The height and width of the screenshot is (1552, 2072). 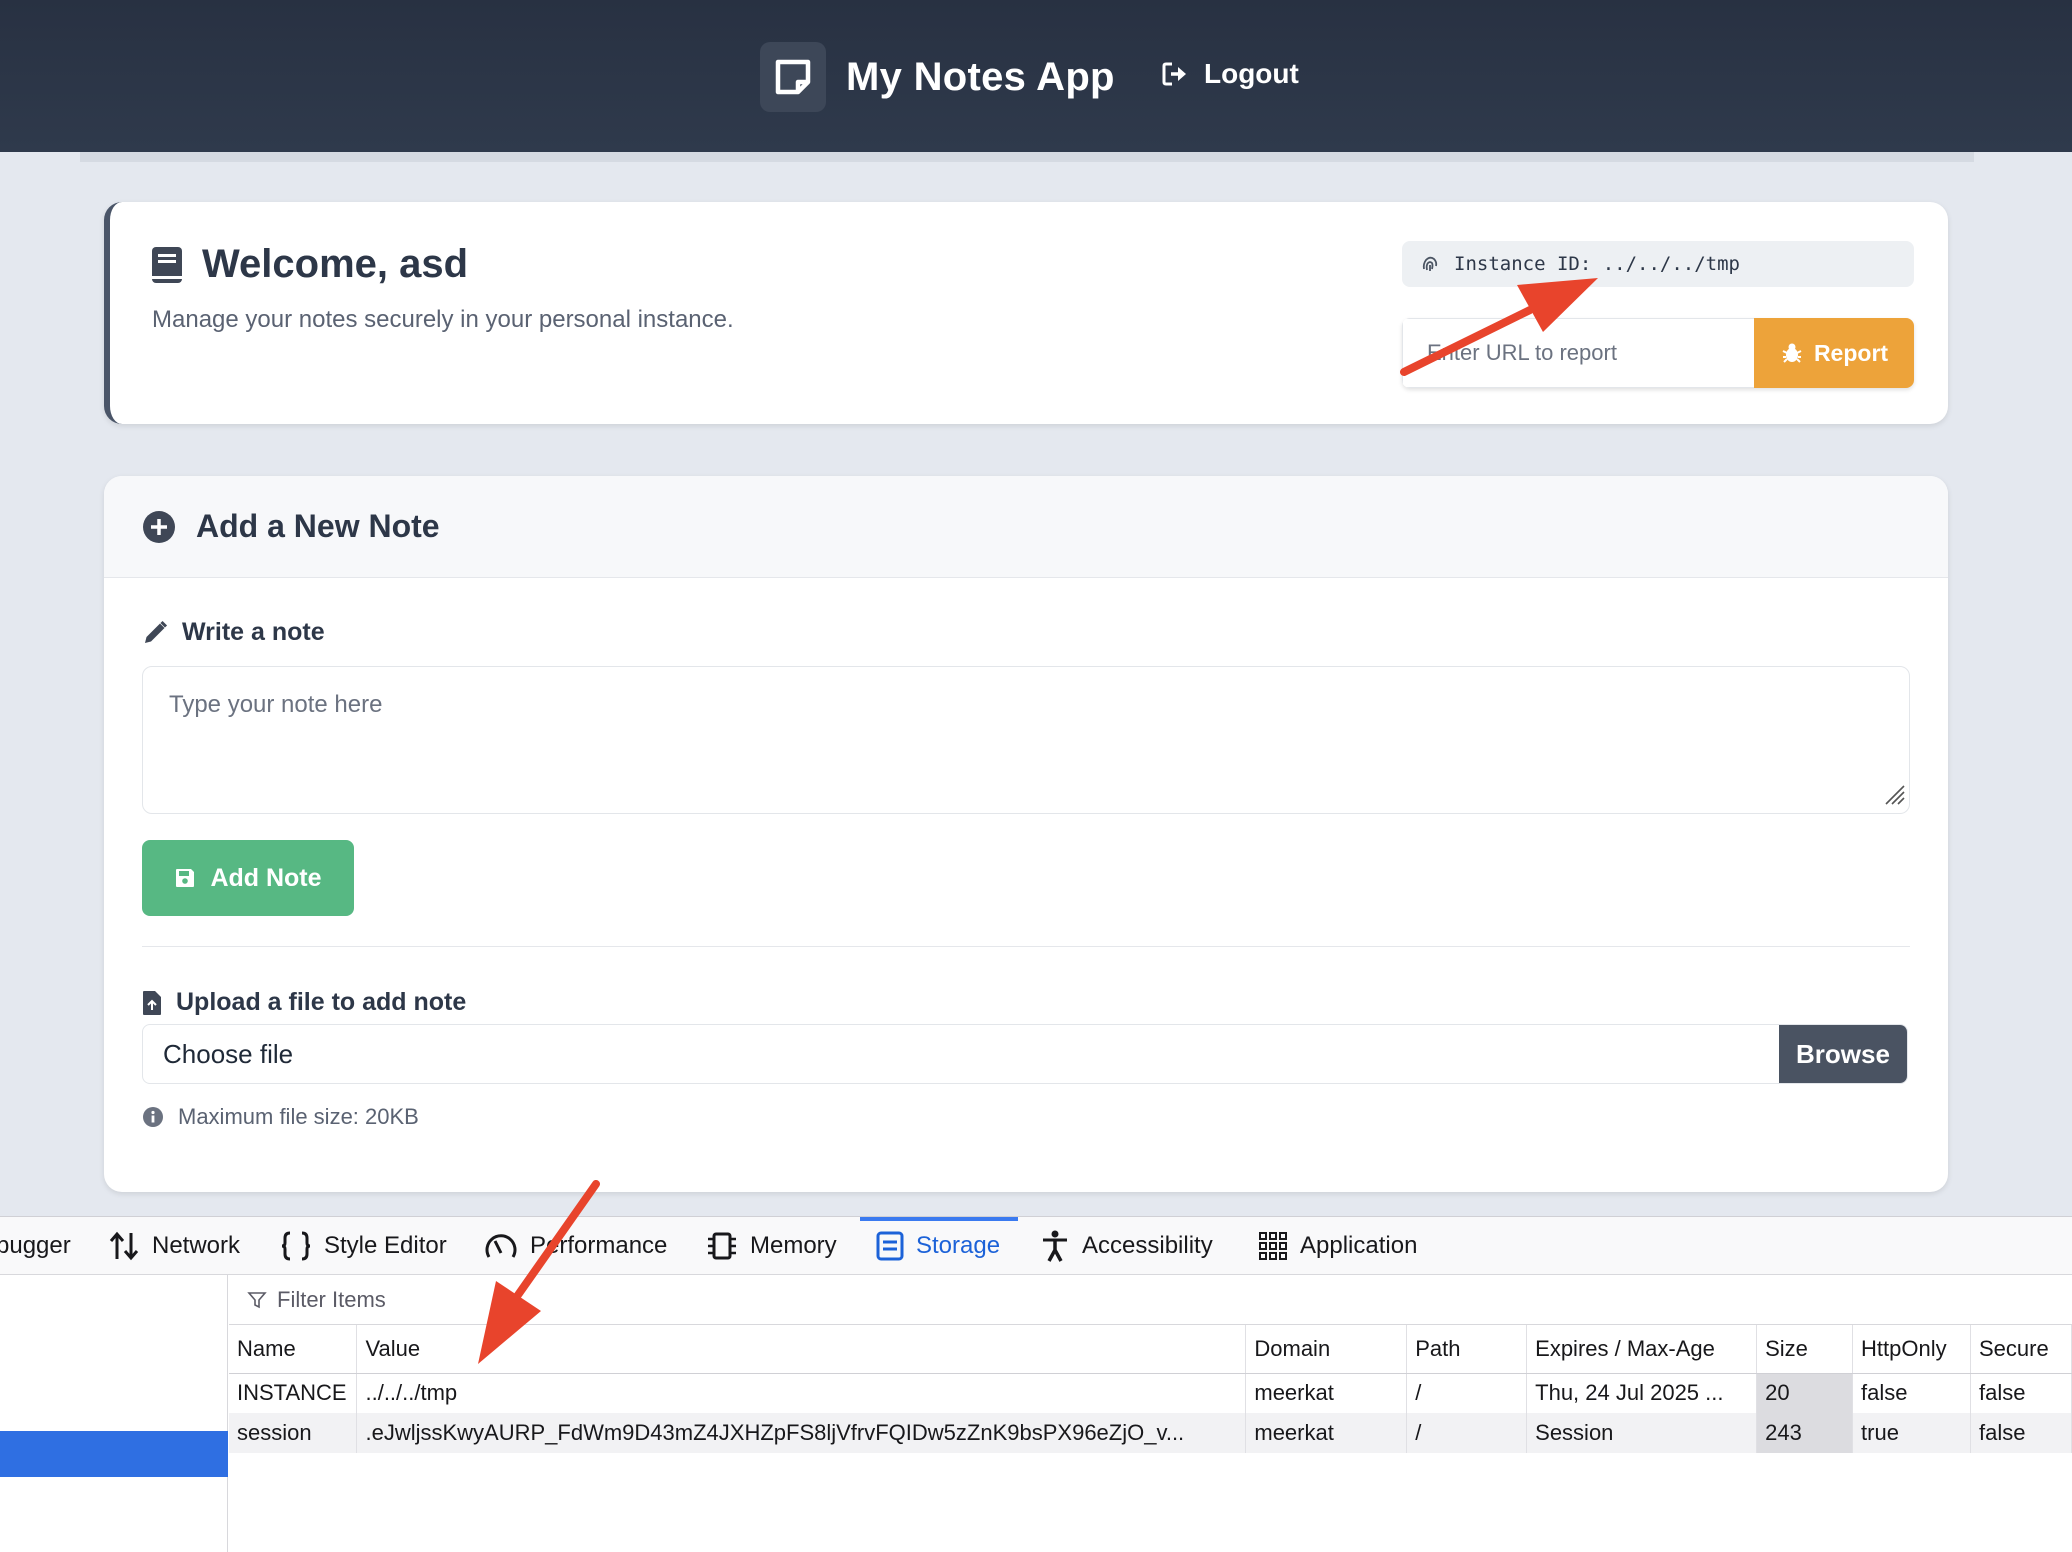 I want to click on tab-style-editor: Style Editor, so click(x=363, y=1246).